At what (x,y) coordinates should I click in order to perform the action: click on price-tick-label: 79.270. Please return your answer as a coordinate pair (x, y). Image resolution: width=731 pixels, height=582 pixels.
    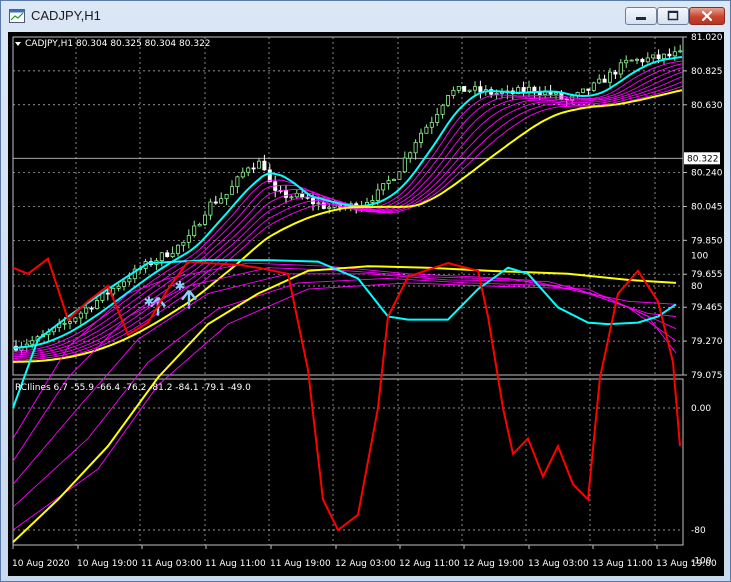
    Looking at the image, I should click on (707, 342).